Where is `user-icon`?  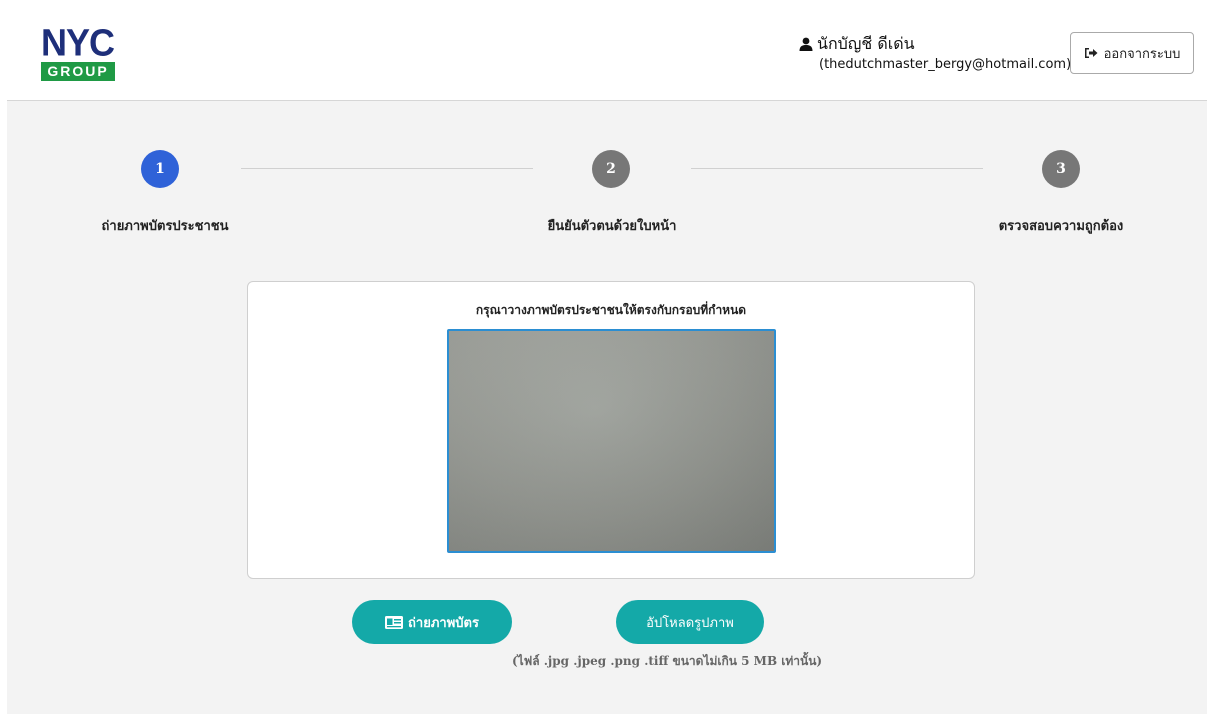
user-icon is located at coordinates (806, 44).